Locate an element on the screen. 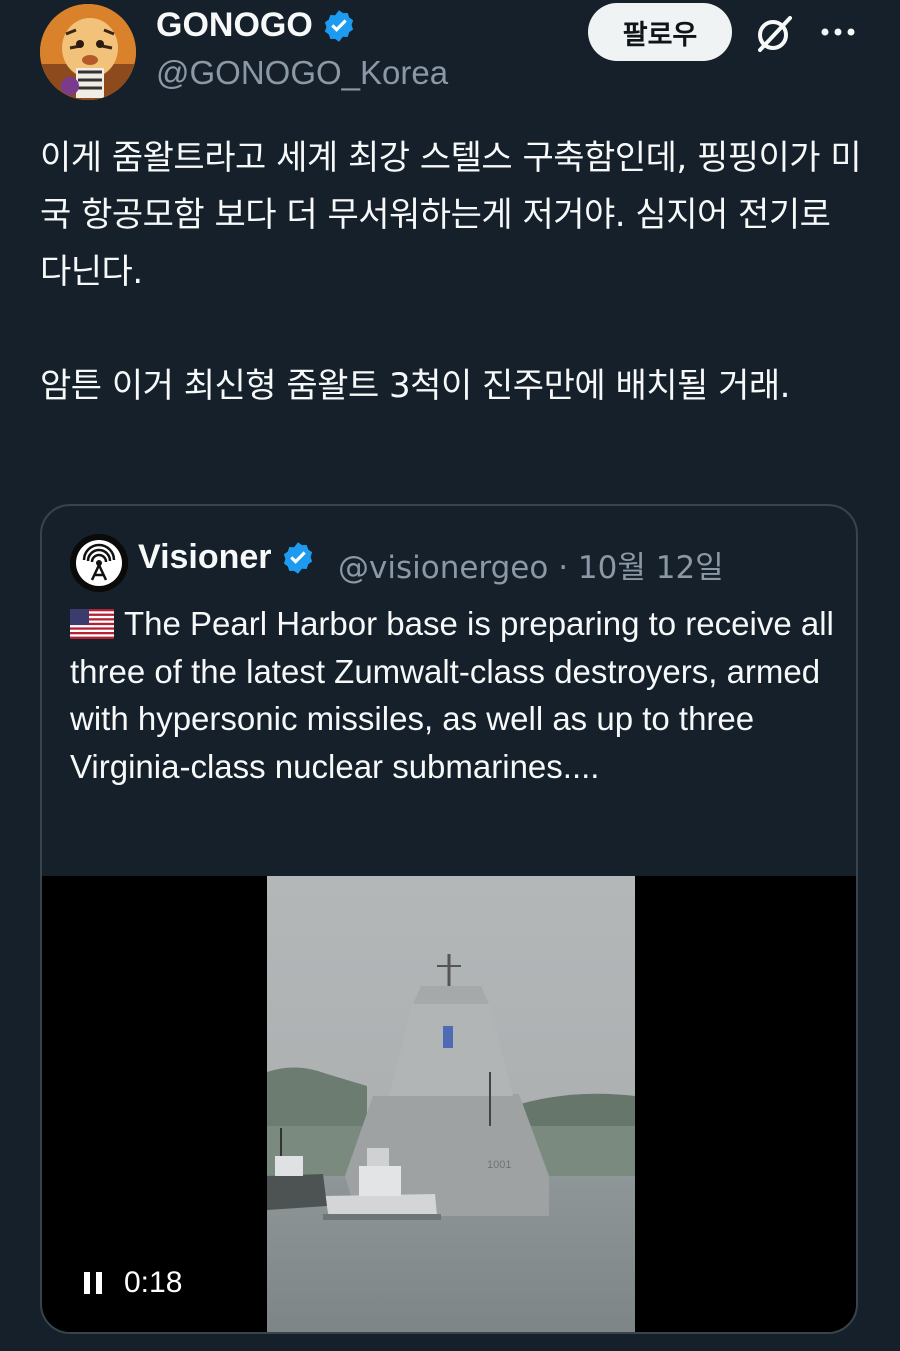 The image size is (900, 1351). quote-author-name: Visioner is located at coordinates (227, 557).